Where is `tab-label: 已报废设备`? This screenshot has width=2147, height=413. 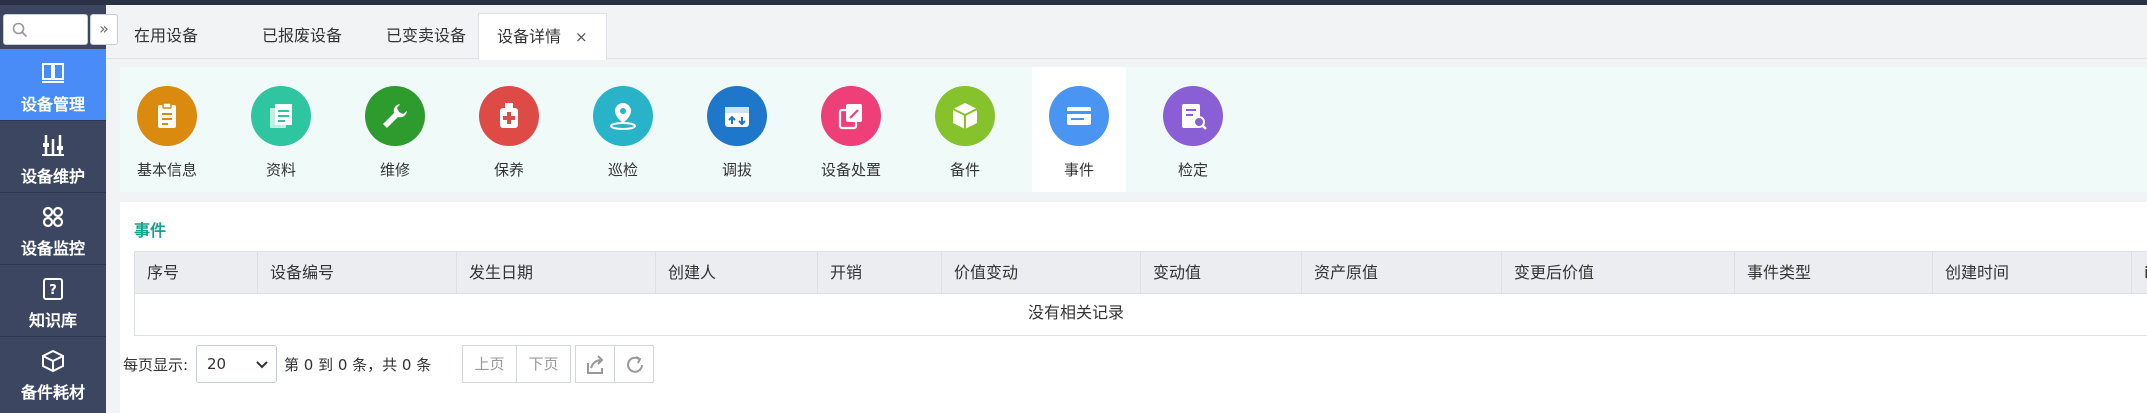
tab-label: 已报废设备 is located at coordinates (302, 35).